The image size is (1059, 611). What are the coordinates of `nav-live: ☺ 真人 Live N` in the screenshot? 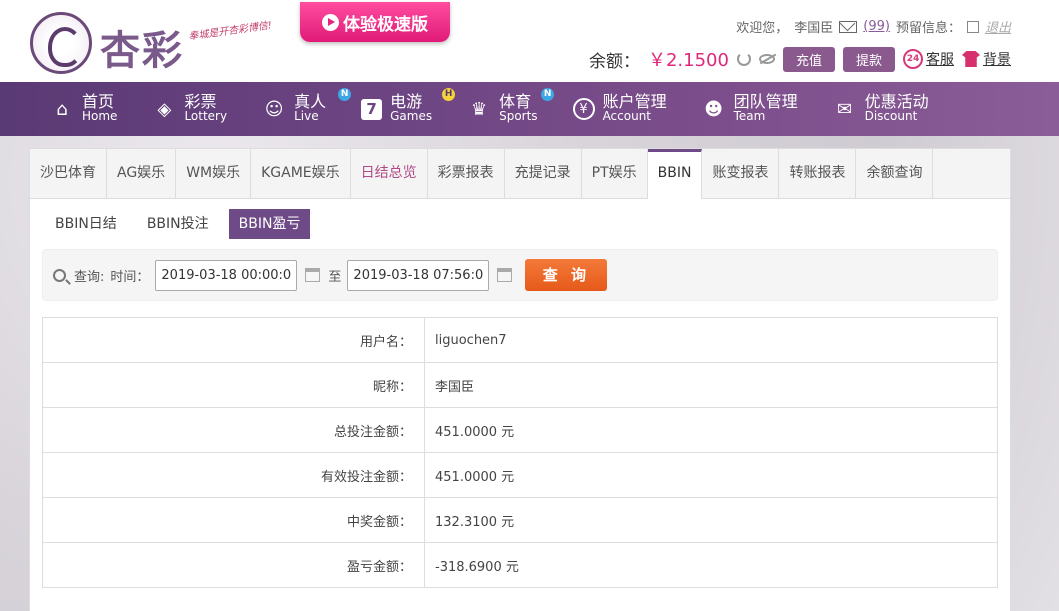 It's located at (307, 109).